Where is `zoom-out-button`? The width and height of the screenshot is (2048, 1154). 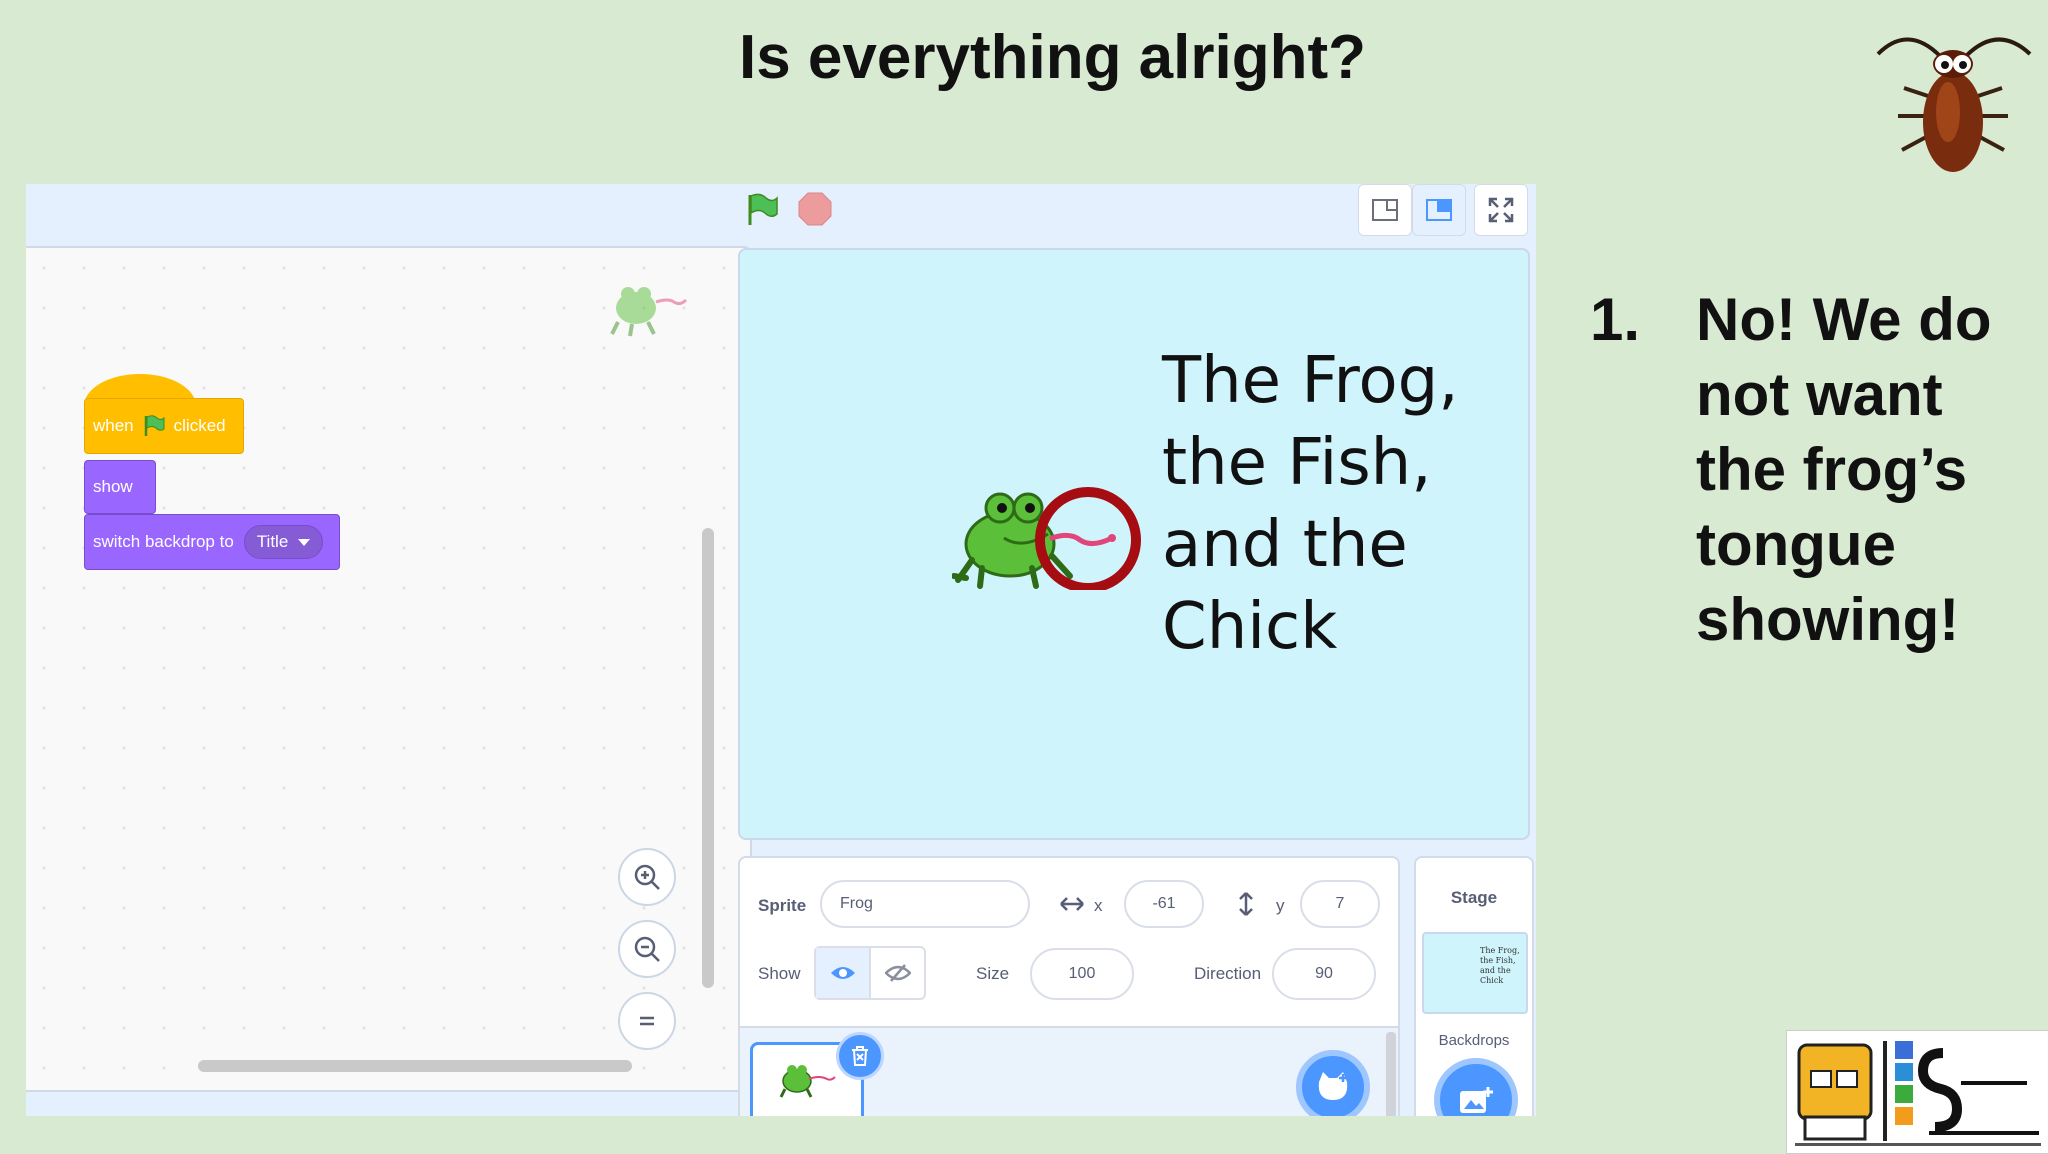 zoom-out-button is located at coordinates (647, 949).